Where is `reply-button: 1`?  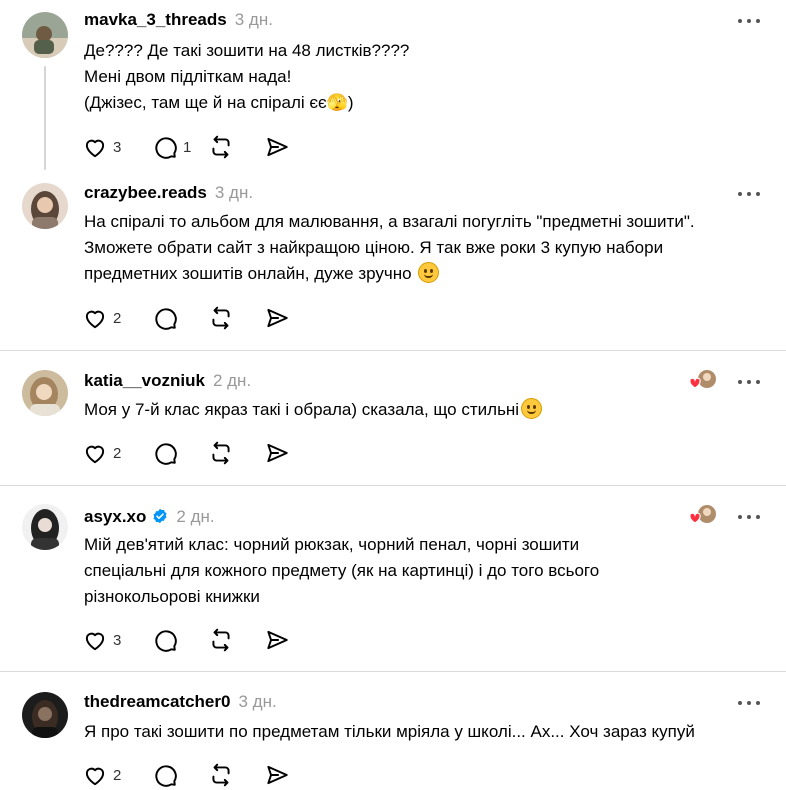
reply-button: 1 is located at coordinates (180, 147).